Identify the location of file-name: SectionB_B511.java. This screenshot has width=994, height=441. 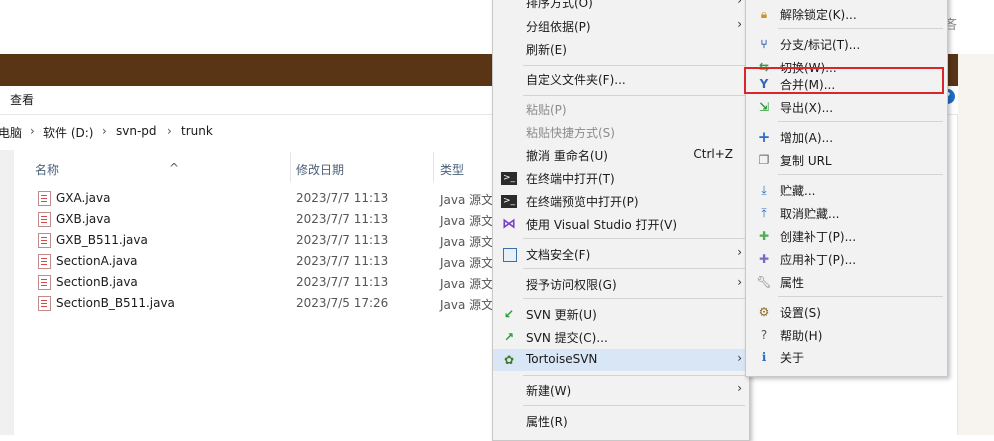
(115, 303).